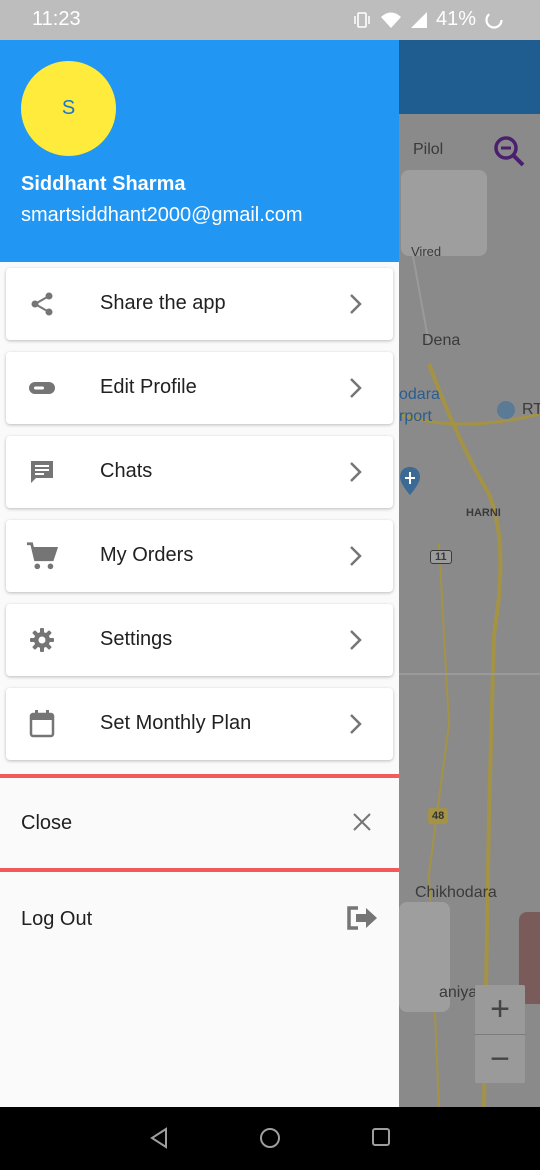  What do you see at coordinates (147, 555) in the screenshot?
I see `menu-item-label: My Orders` at bounding box center [147, 555].